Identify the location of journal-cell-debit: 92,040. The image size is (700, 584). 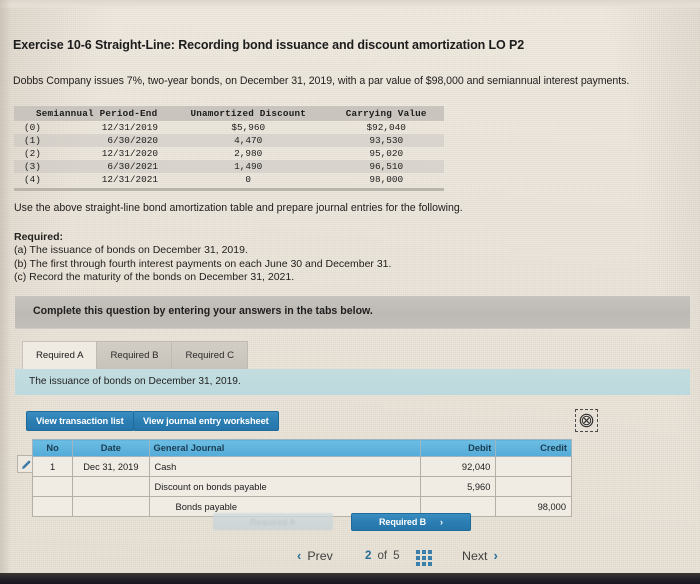
(458, 466).